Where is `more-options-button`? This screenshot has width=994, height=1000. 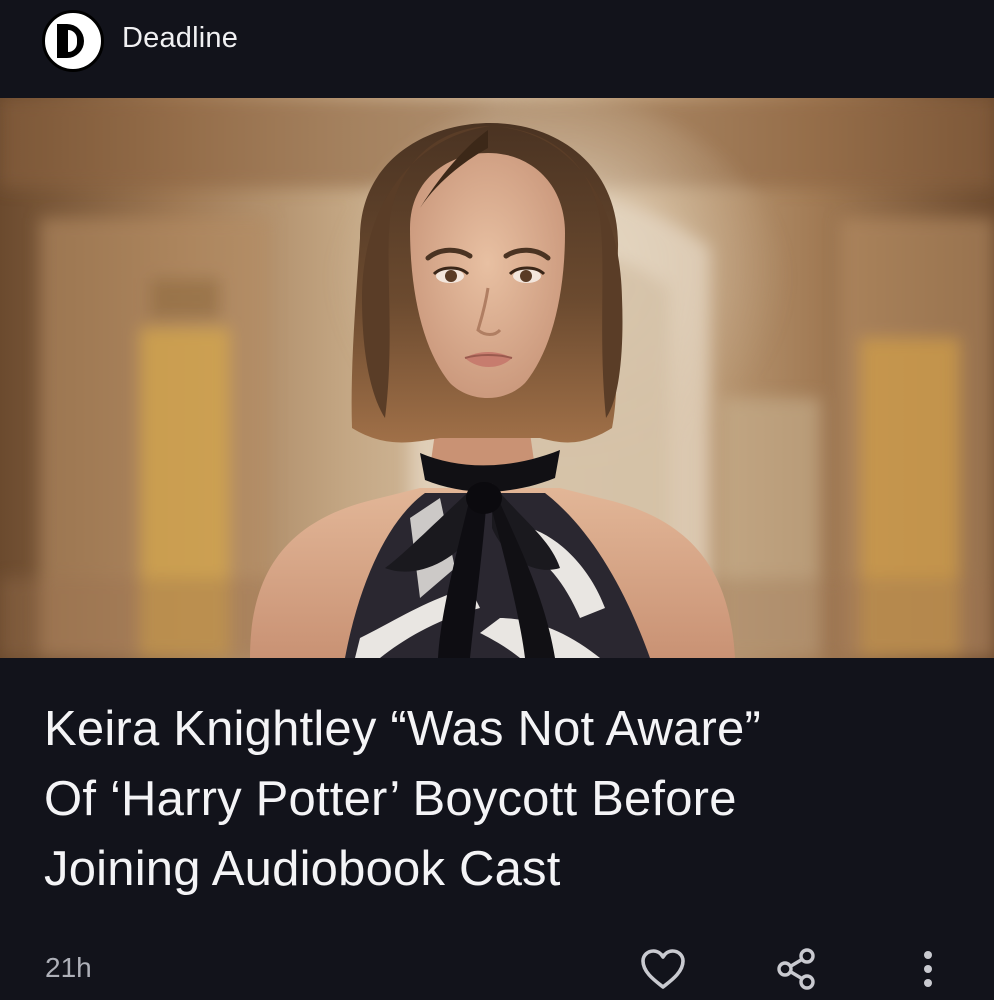
more-options-button is located at coordinates (928, 969).